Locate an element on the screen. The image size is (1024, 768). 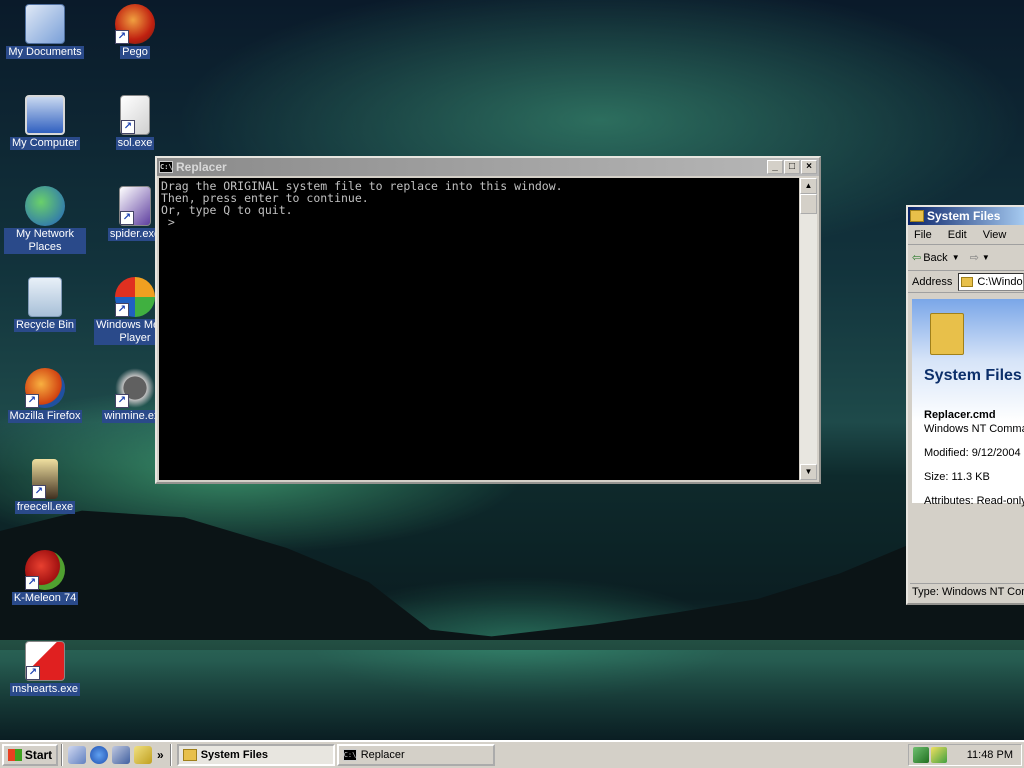
desktop-icon-mozilla-firefox: ↗ Mozilla Firefox is located at coordinates (45, 395).